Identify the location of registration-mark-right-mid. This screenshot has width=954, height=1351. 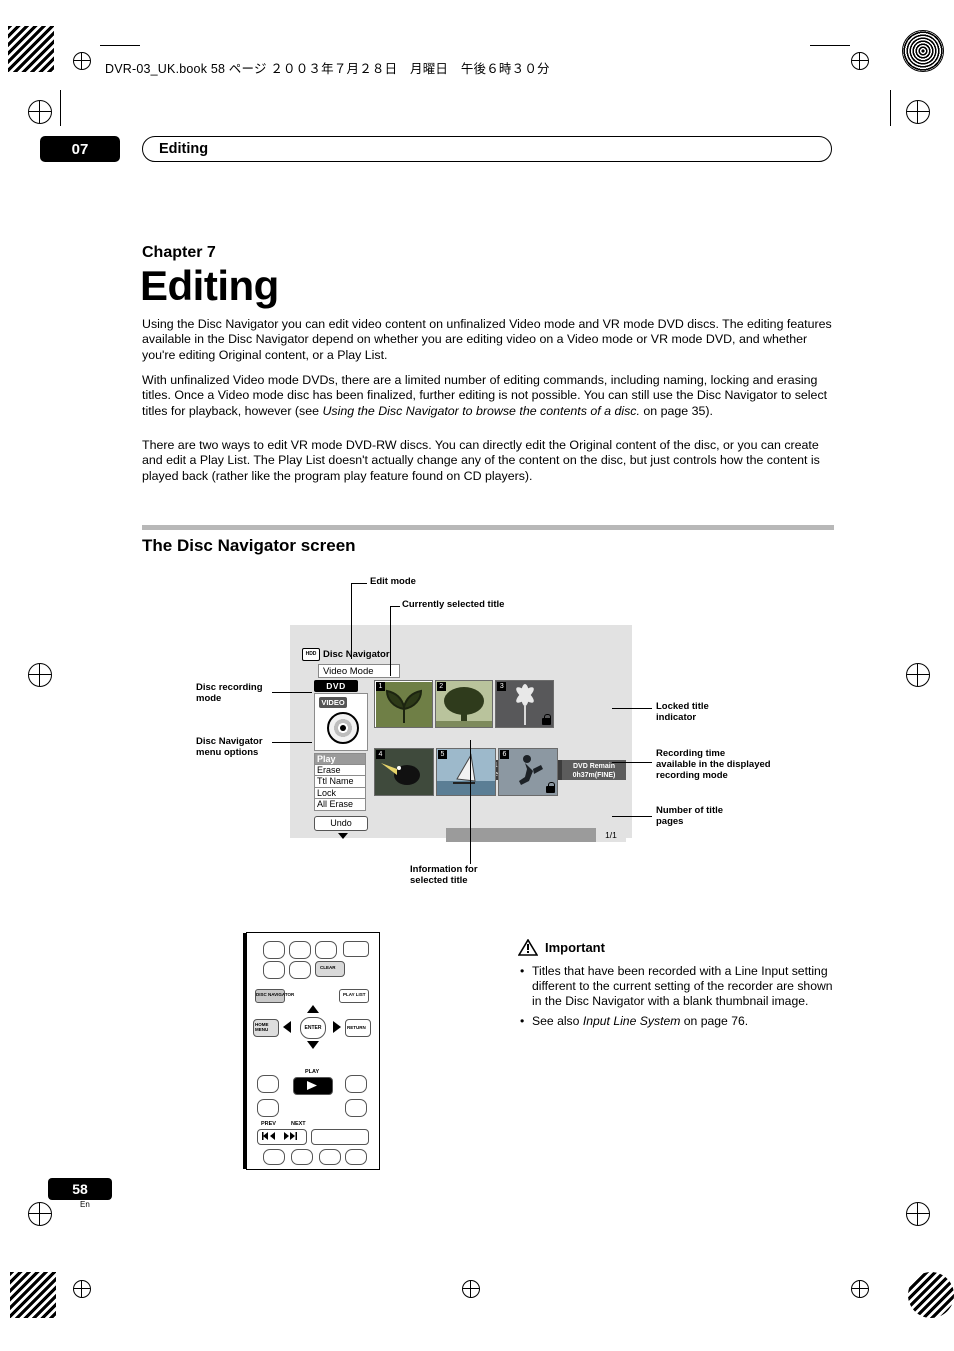
(918, 675).